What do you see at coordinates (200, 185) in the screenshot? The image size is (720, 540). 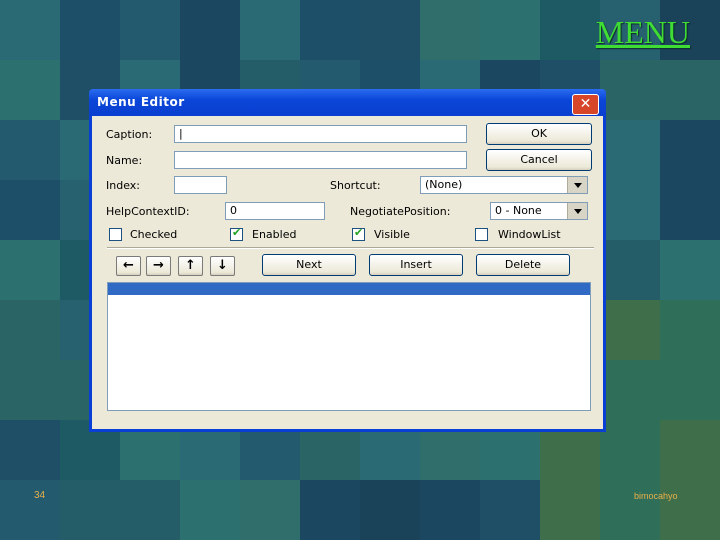 I see `index-input` at bounding box center [200, 185].